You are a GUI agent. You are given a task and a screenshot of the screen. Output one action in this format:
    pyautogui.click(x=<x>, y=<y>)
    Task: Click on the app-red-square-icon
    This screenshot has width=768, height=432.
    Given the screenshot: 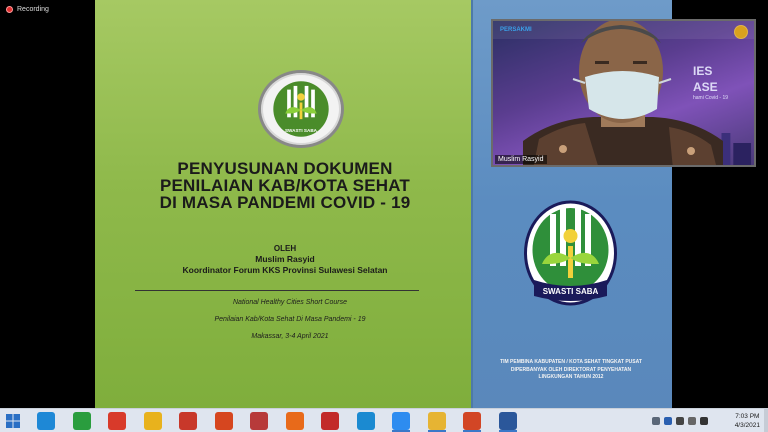 What is the action you would take?
    pyautogui.click(x=259, y=421)
    